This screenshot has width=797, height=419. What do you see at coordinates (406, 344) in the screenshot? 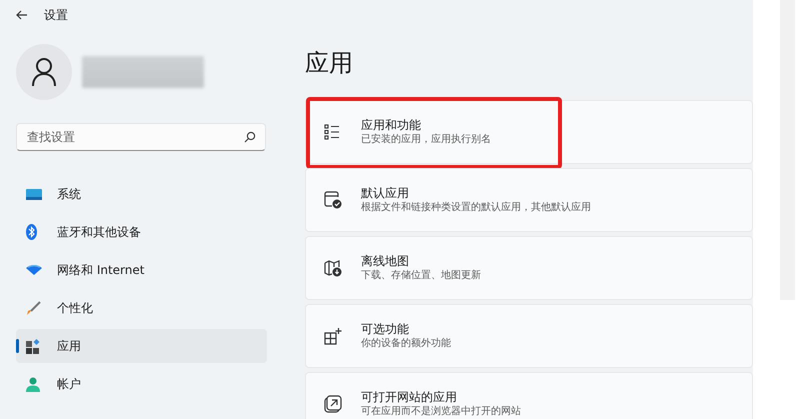
I see `card-subtitle: 你的设备的额外功能` at bounding box center [406, 344].